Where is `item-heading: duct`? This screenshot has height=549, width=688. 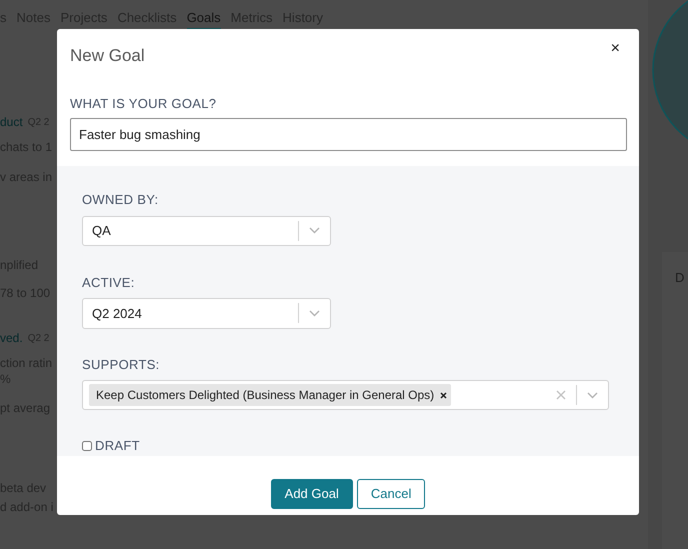
item-heading: duct is located at coordinates (11, 122).